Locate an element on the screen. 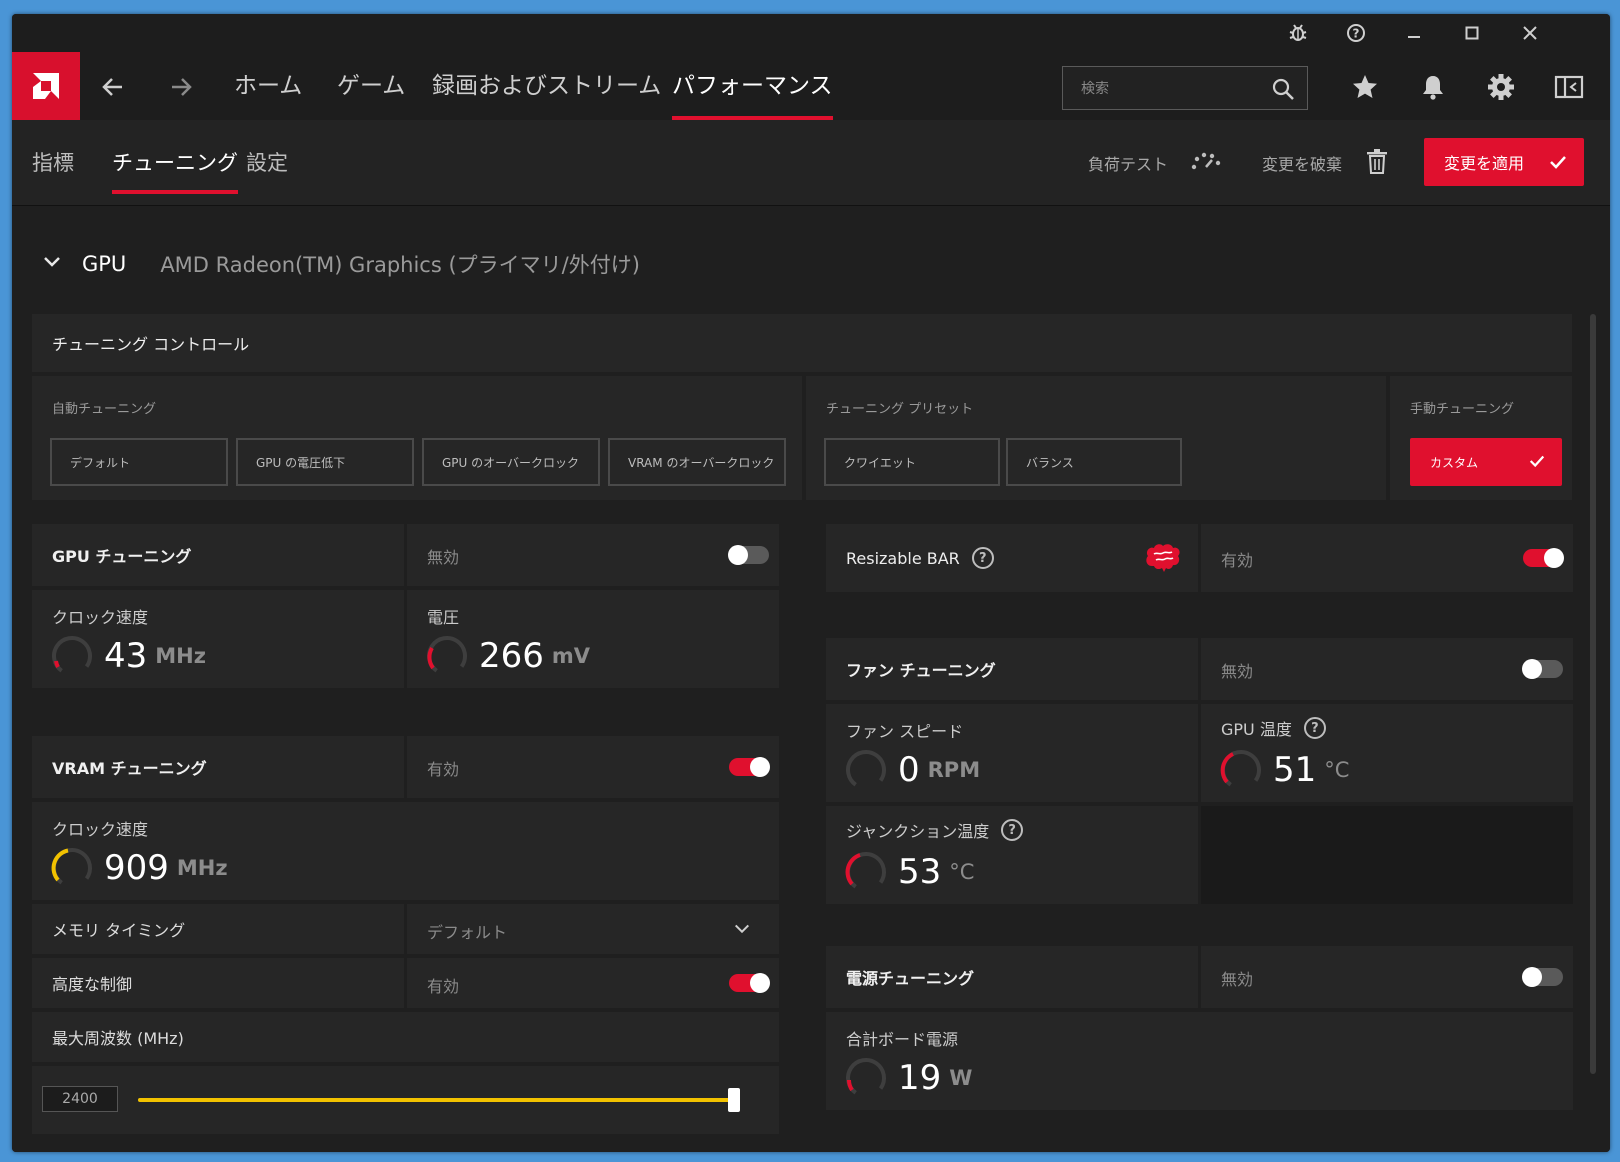 This screenshot has height=1162, width=1620. help-icon: ? is located at coordinates (1356, 33).